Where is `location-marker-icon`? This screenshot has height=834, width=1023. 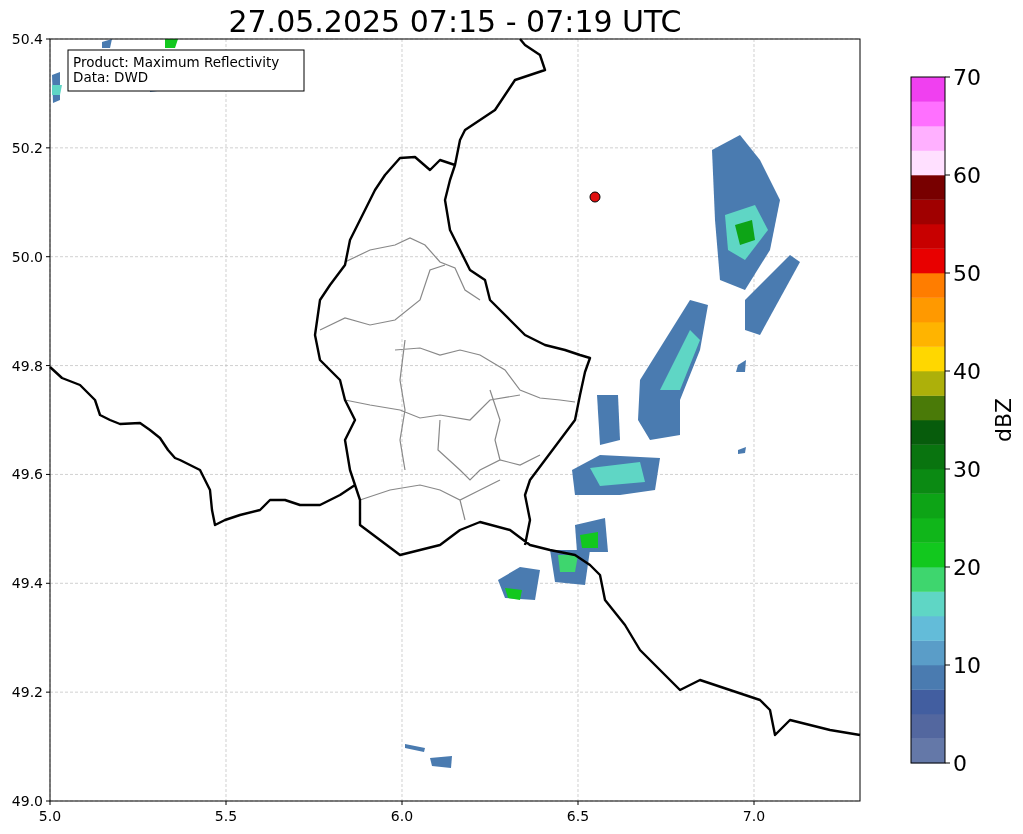
location-marker-icon is located at coordinates (595, 197).